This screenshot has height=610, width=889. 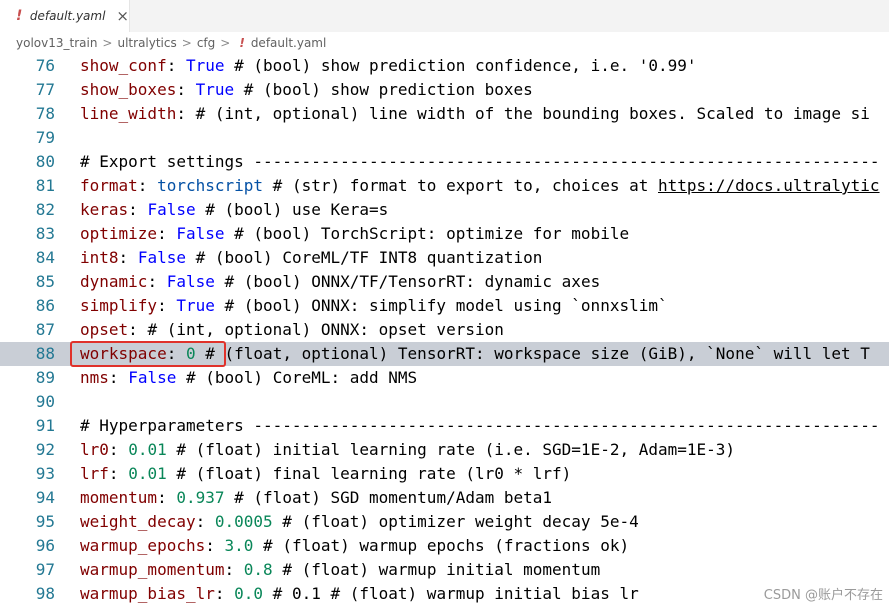 What do you see at coordinates (45, 65) in the screenshot?
I see `line-number: 76` at bounding box center [45, 65].